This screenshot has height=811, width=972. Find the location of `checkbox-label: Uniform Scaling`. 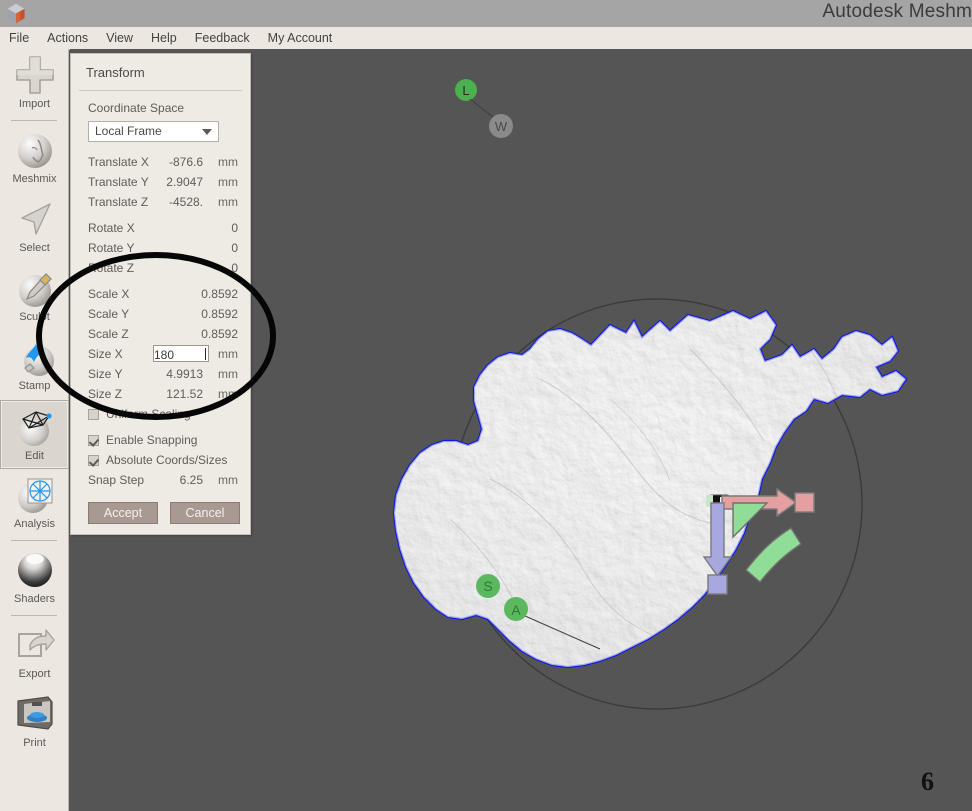

checkbox-label: Uniform Scaling is located at coordinates (148, 414).